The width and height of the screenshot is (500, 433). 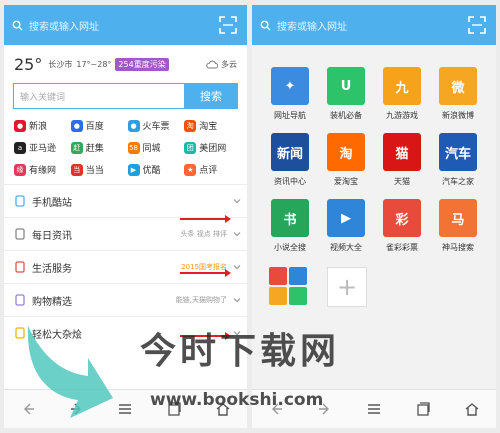 What do you see at coordinates (472, 409) in the screenshot?
I see `home-icon` at bounding box center [472, 409].